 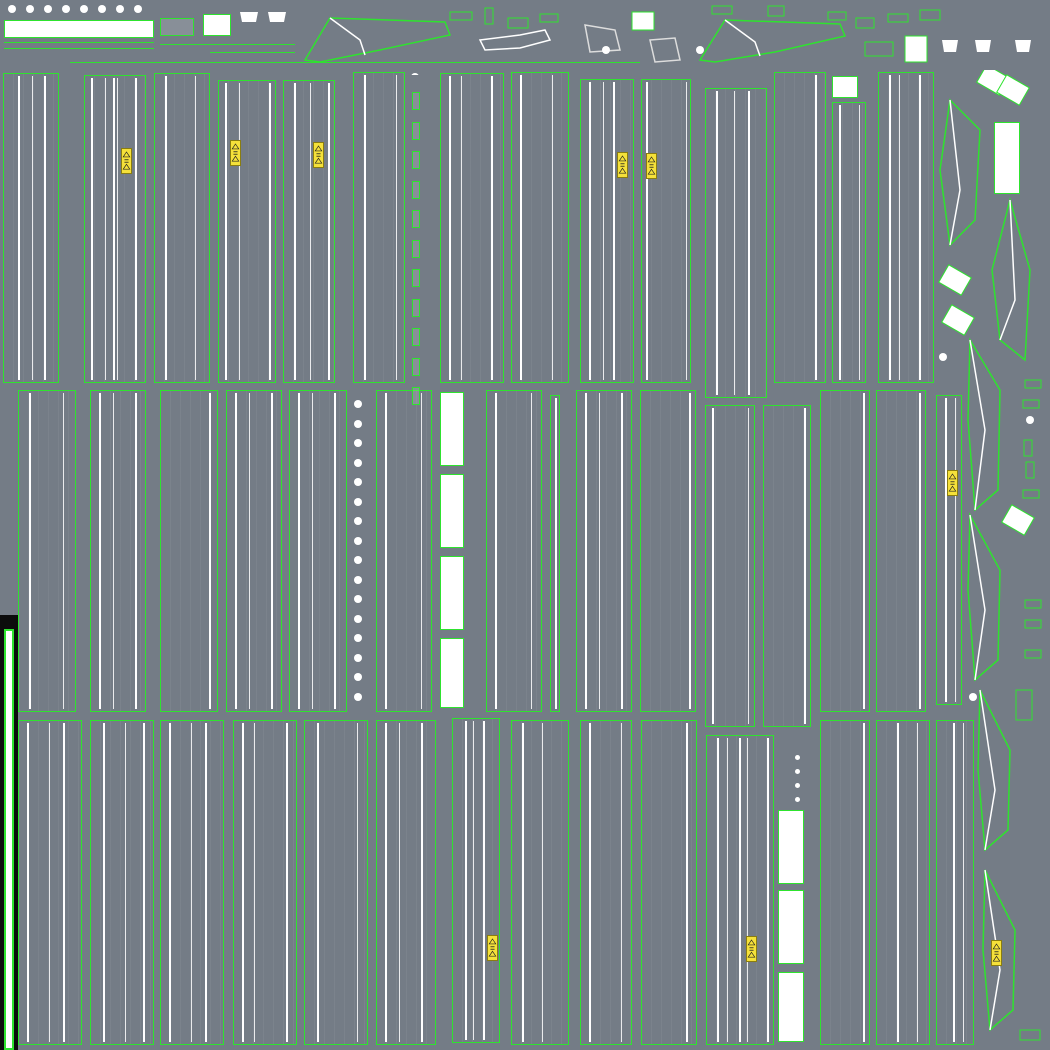 I want to click on top-fragments, so click(x=635, y=40).